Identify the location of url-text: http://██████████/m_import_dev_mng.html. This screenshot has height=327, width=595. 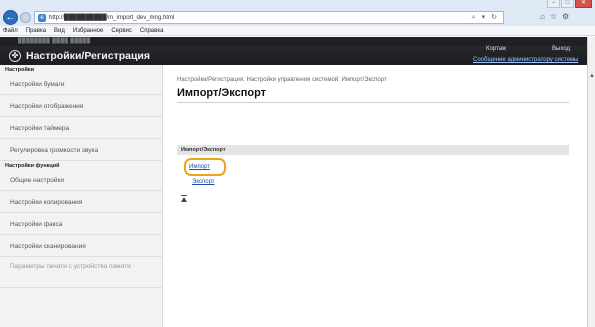
(111, 18).